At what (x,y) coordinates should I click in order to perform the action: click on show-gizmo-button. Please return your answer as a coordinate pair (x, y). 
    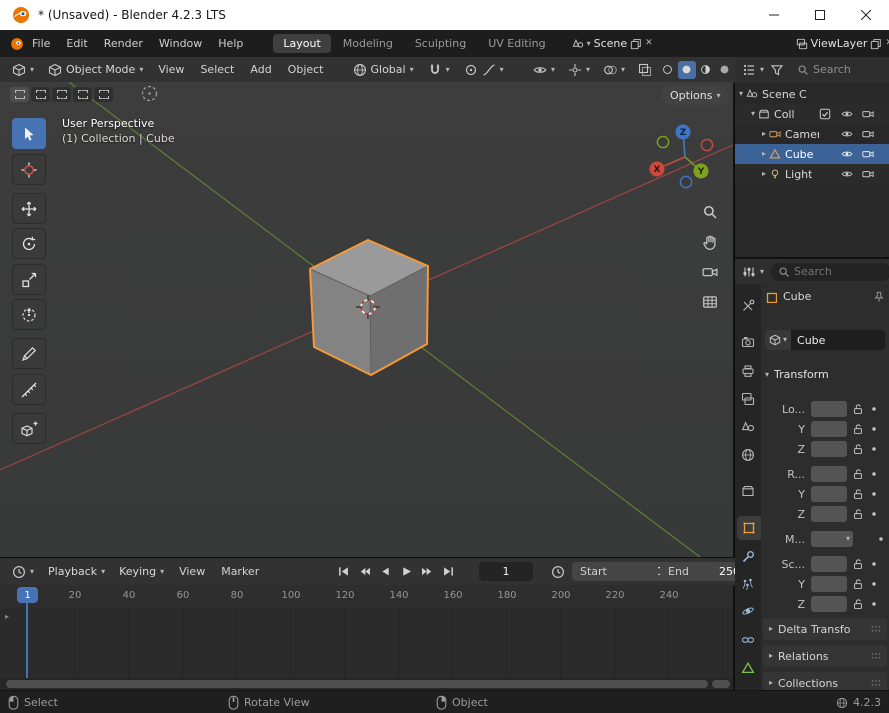
    Looking at the image, I should click on (579, 70).